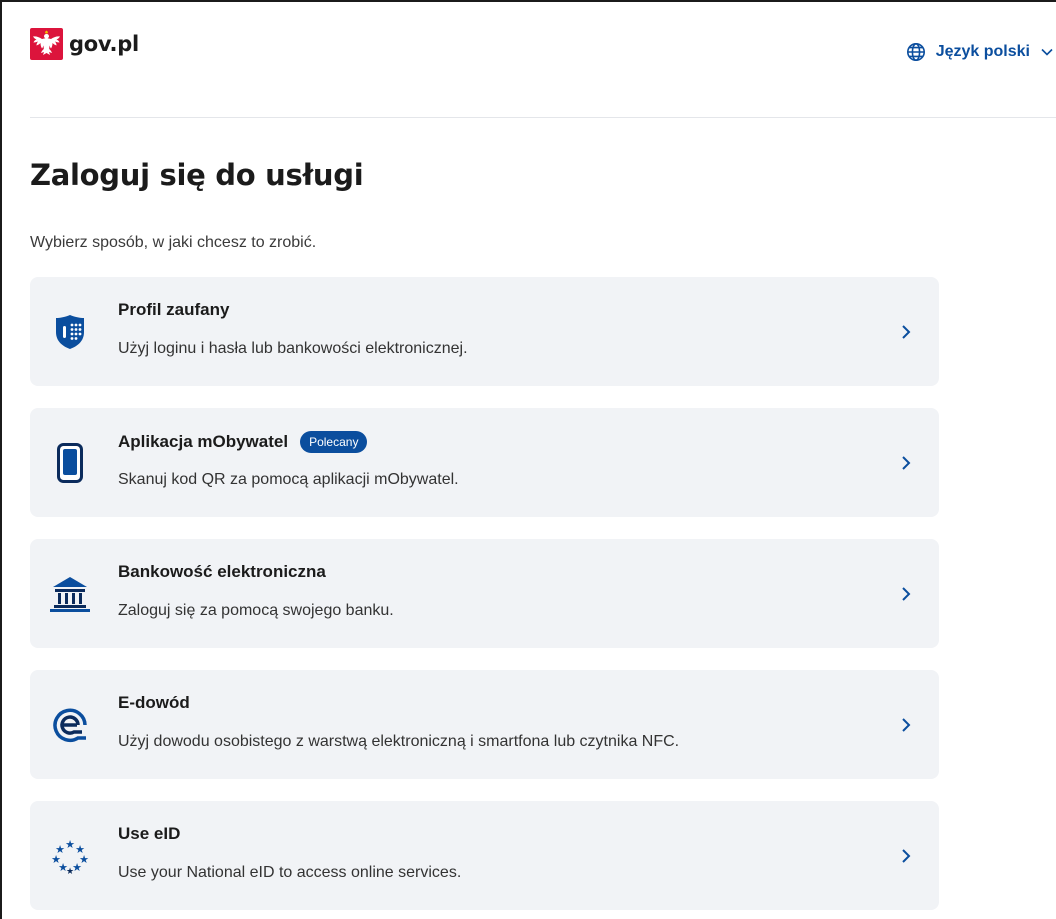 This screenshot has width=1056, height=919. What do you see at coordinates (70, 725) in the screenshot?
I see `e-id-icon` at bounding box center [70, 725].